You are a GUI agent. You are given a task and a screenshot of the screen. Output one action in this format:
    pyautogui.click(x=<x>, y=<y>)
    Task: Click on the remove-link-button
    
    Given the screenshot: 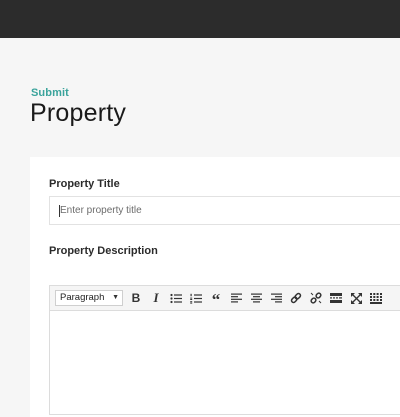 What is the action you would take?
    pyautogui.click(x=316, y=298)
    